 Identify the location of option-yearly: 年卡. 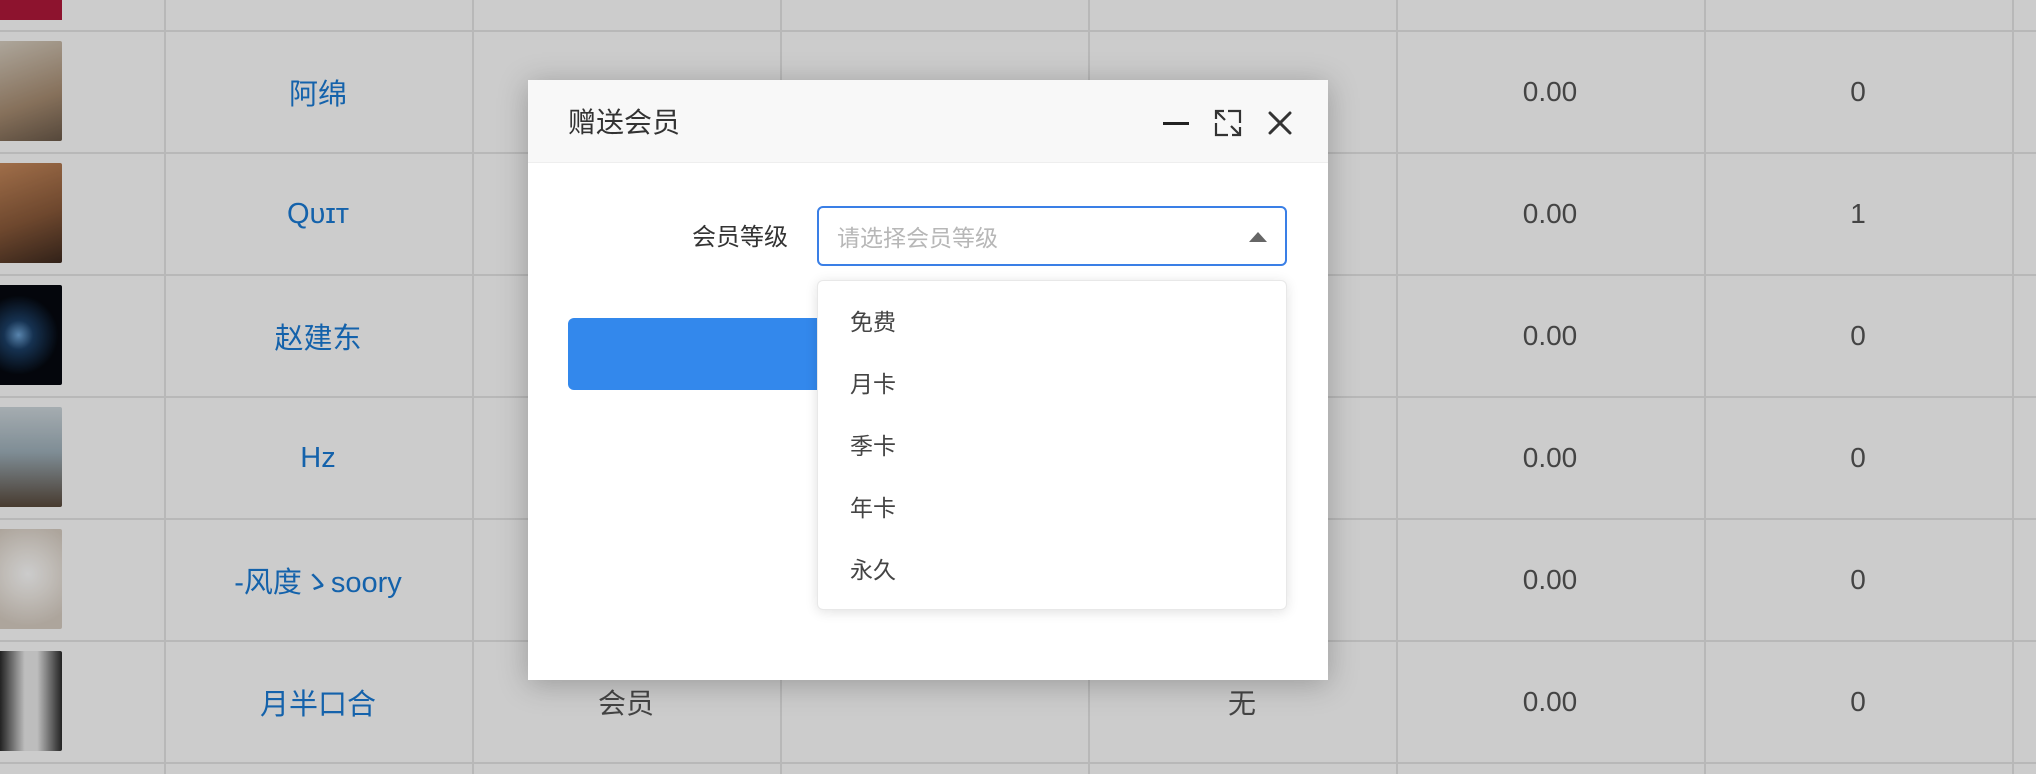
(1052, 508).